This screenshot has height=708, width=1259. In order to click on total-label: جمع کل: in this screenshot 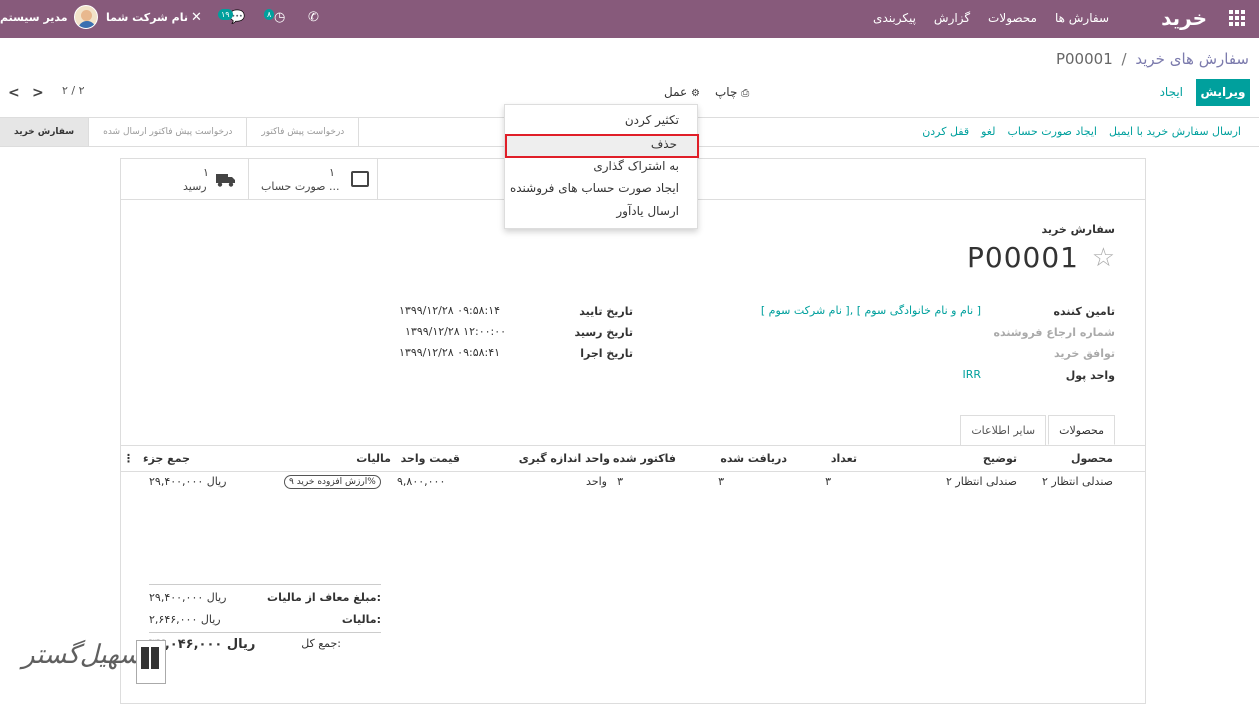, I will do `click(321, 643)`.